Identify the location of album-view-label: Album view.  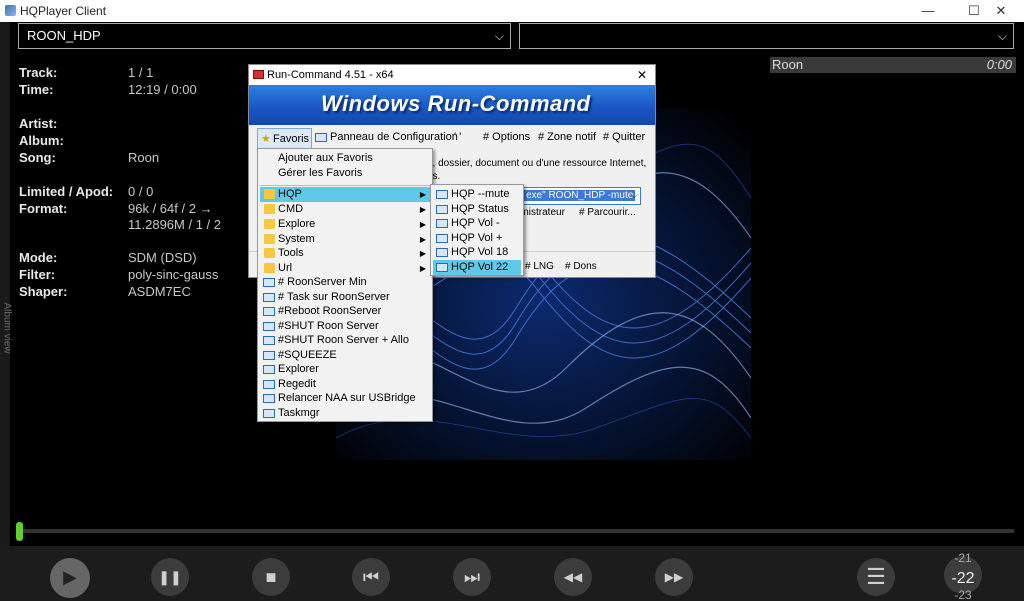
(7, 328).